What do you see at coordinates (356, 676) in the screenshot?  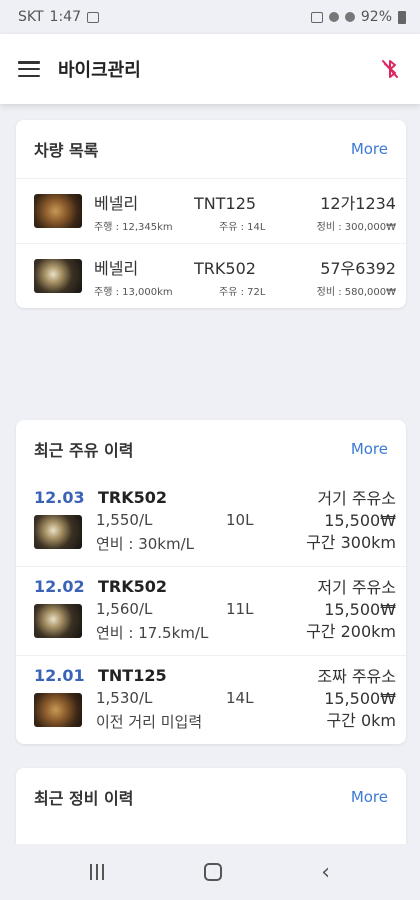 I see `fuel-station: 조짜 주유소` at bounding box center [356, 676].